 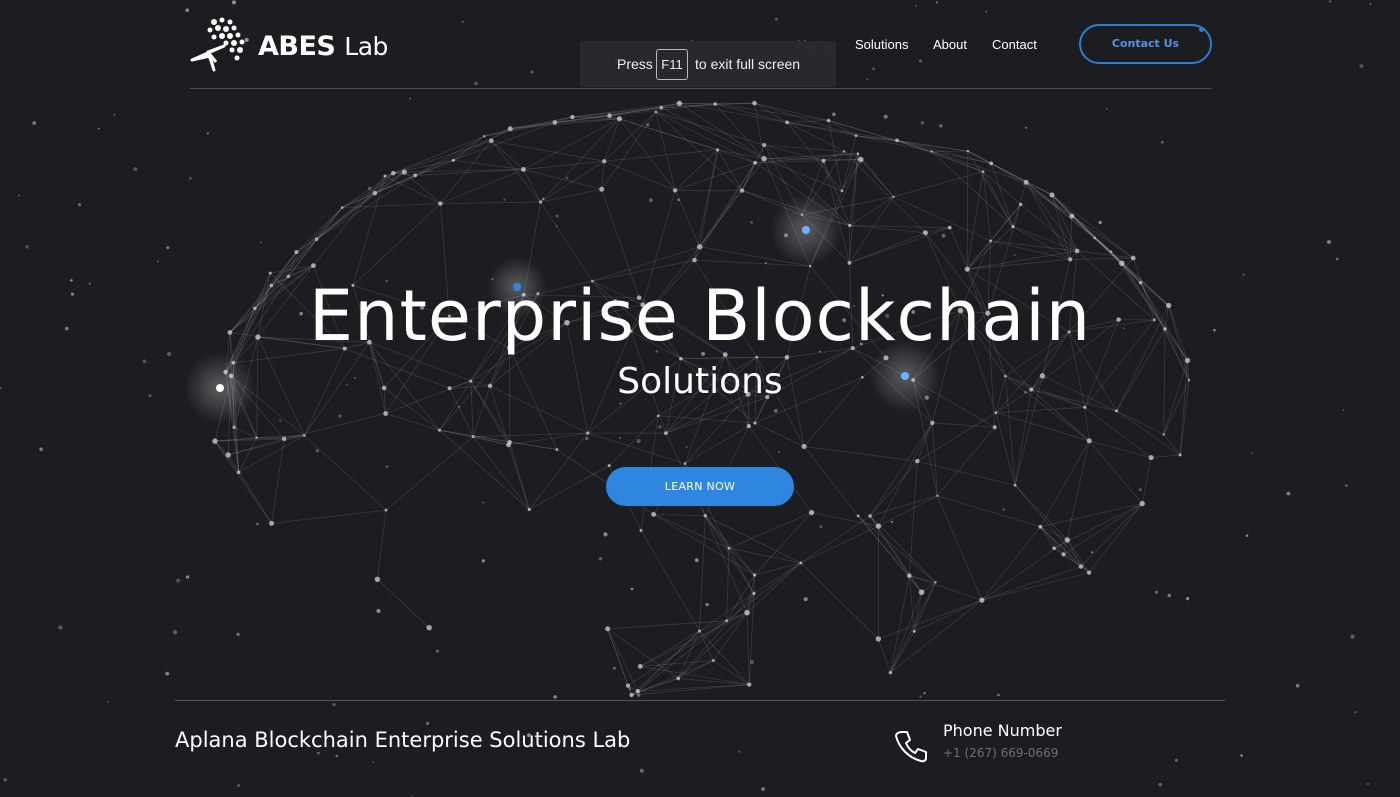 I want to click on nav-contact: Contact, so click(x=1014, y=44).